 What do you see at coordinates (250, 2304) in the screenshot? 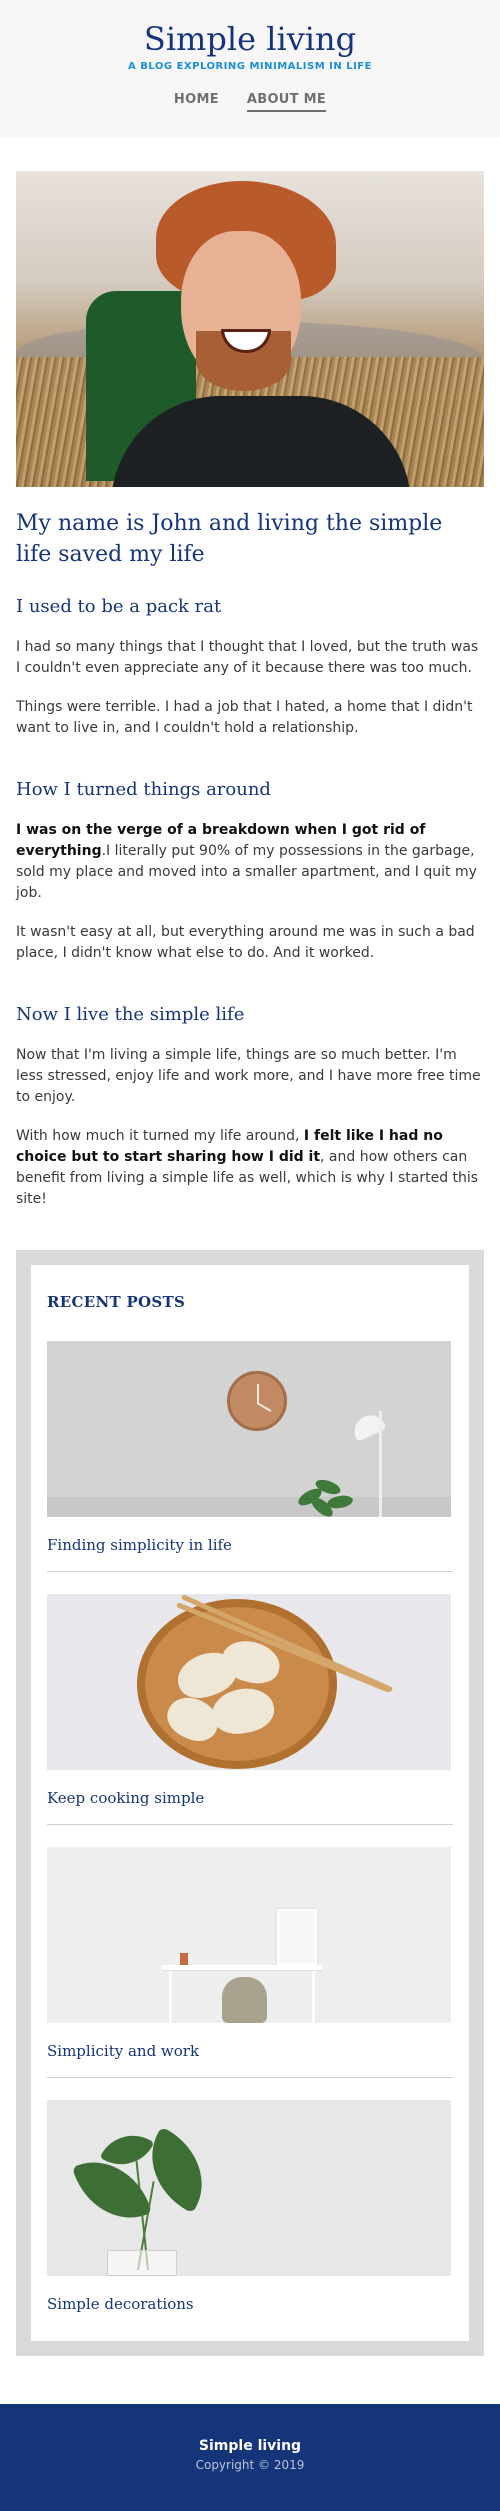
I see `post-link: Simple decorations` at bounding box center [250, 2304].